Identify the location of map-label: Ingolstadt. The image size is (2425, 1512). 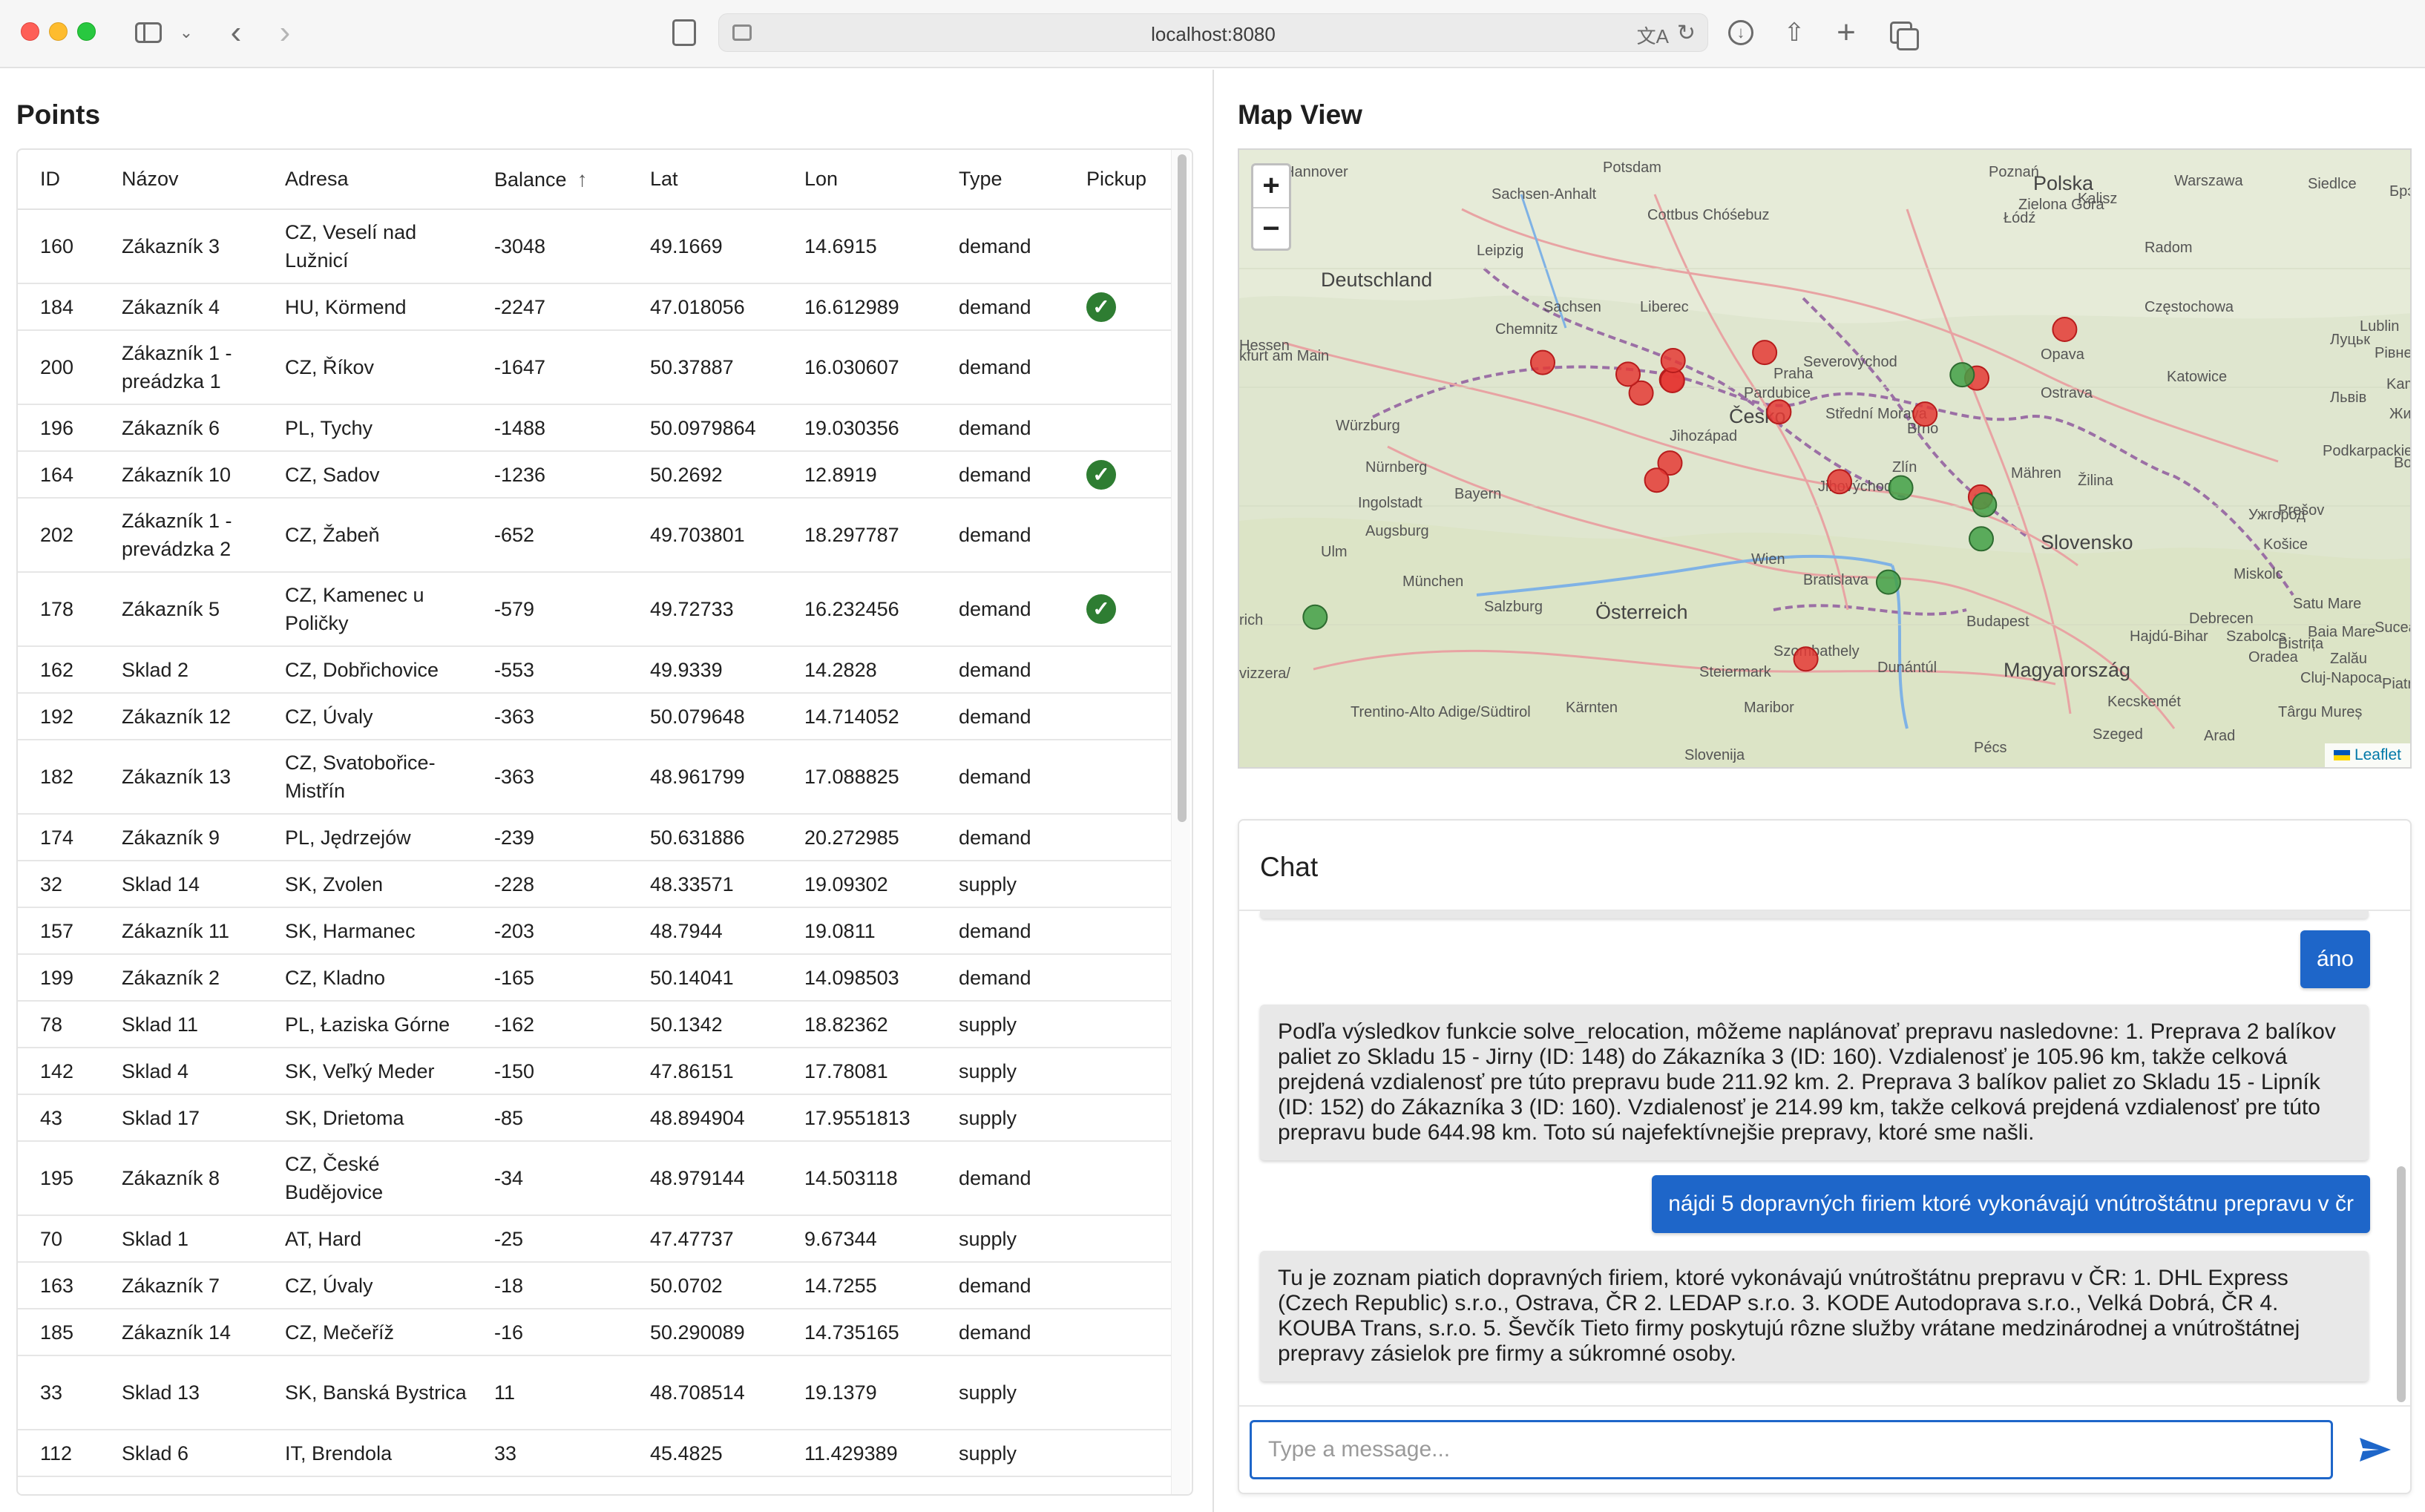
(1390, 503).